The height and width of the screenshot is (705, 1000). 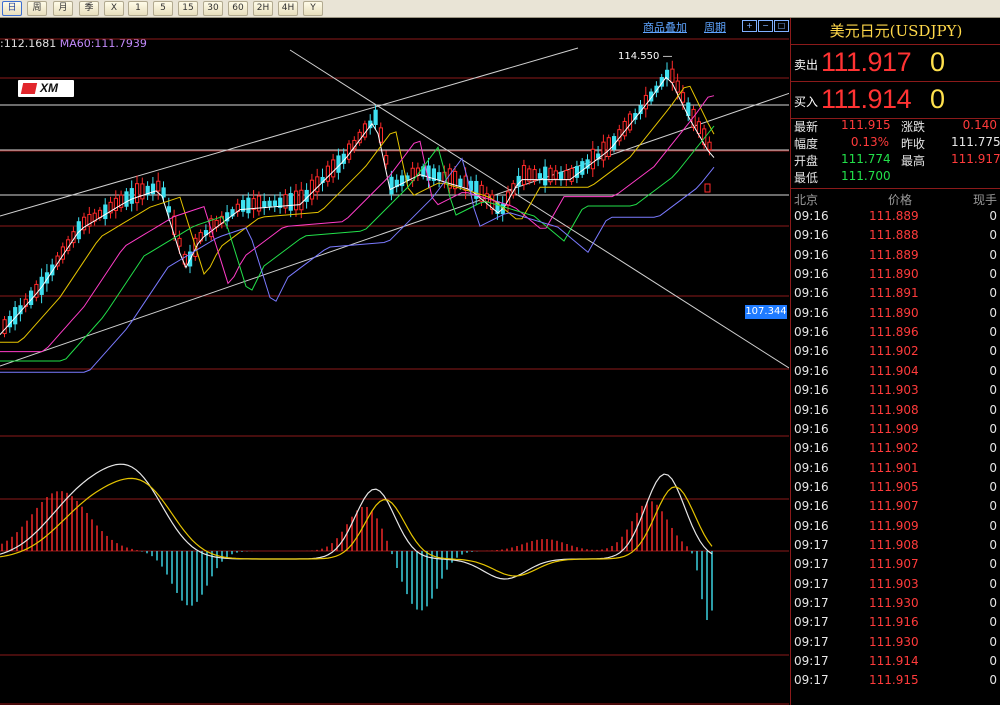 What do you see at coordinates (114, 8) in the screenshot?
I see `period-x-button: X` at bounding box center [114, 8].